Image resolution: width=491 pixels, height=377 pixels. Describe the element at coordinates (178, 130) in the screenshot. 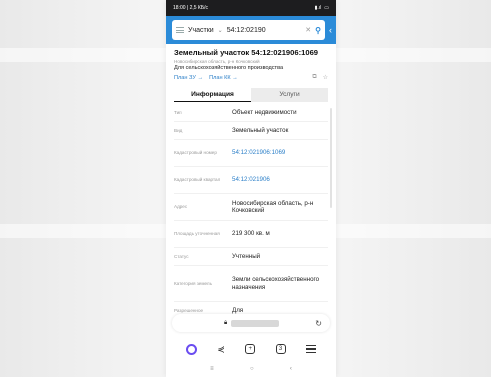

I see `row-key: Вид` at that location.